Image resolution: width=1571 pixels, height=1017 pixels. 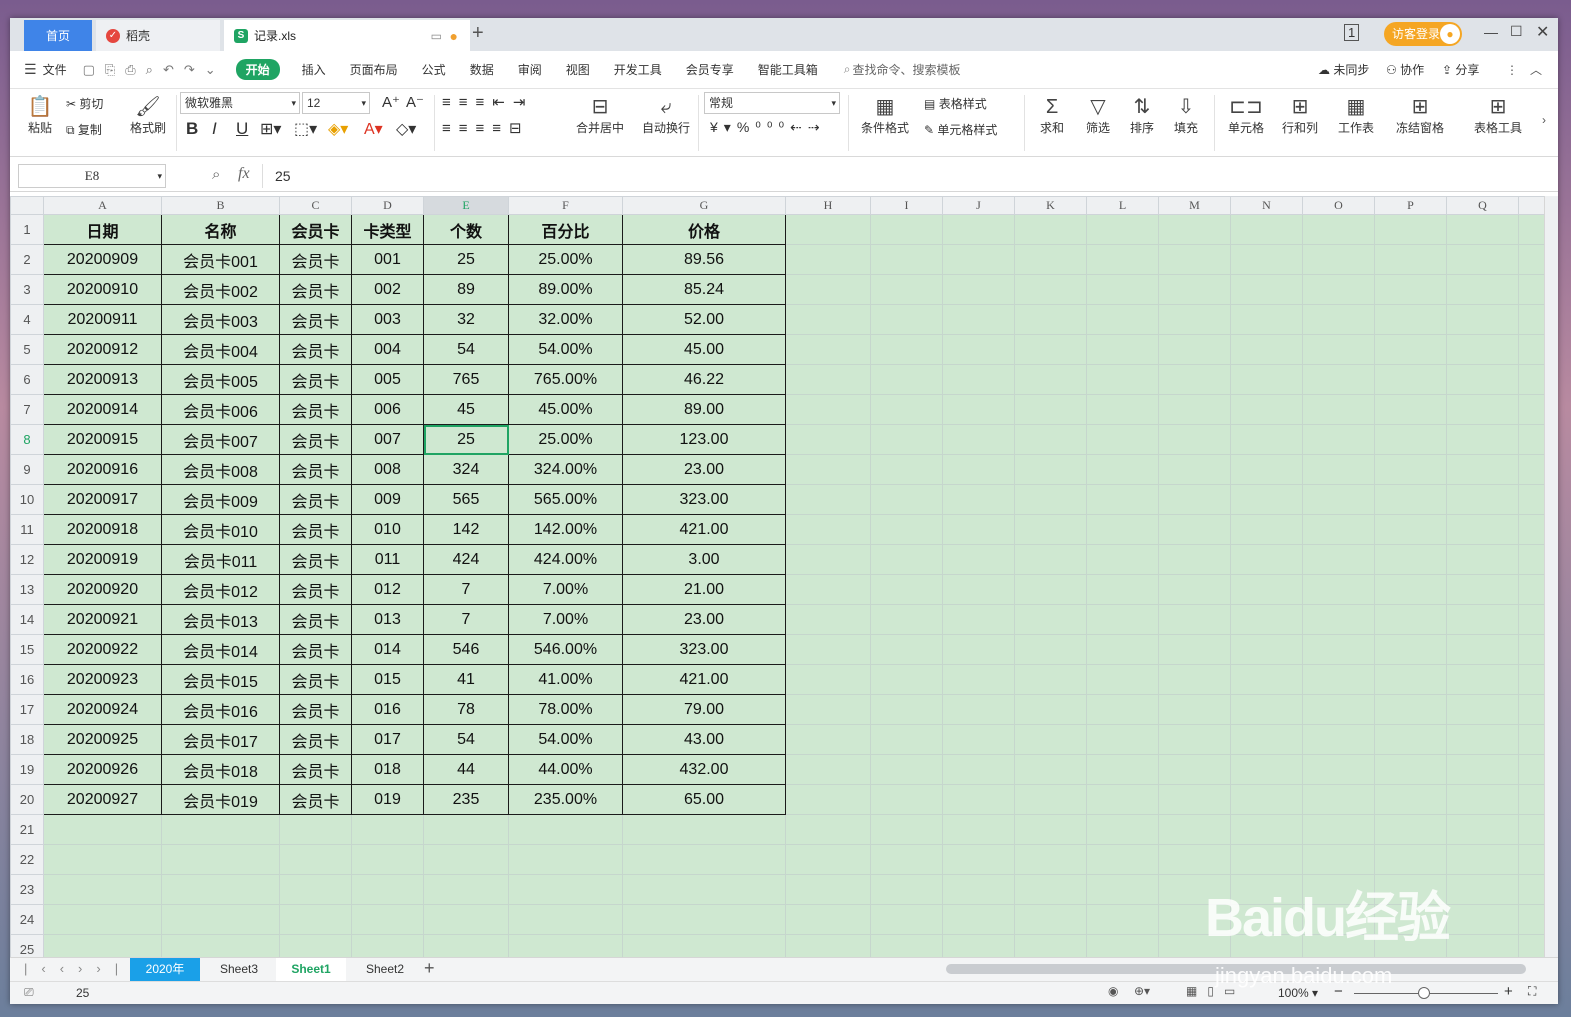 I want to click on data-cell: 20200920, so click(x=102, y=589).